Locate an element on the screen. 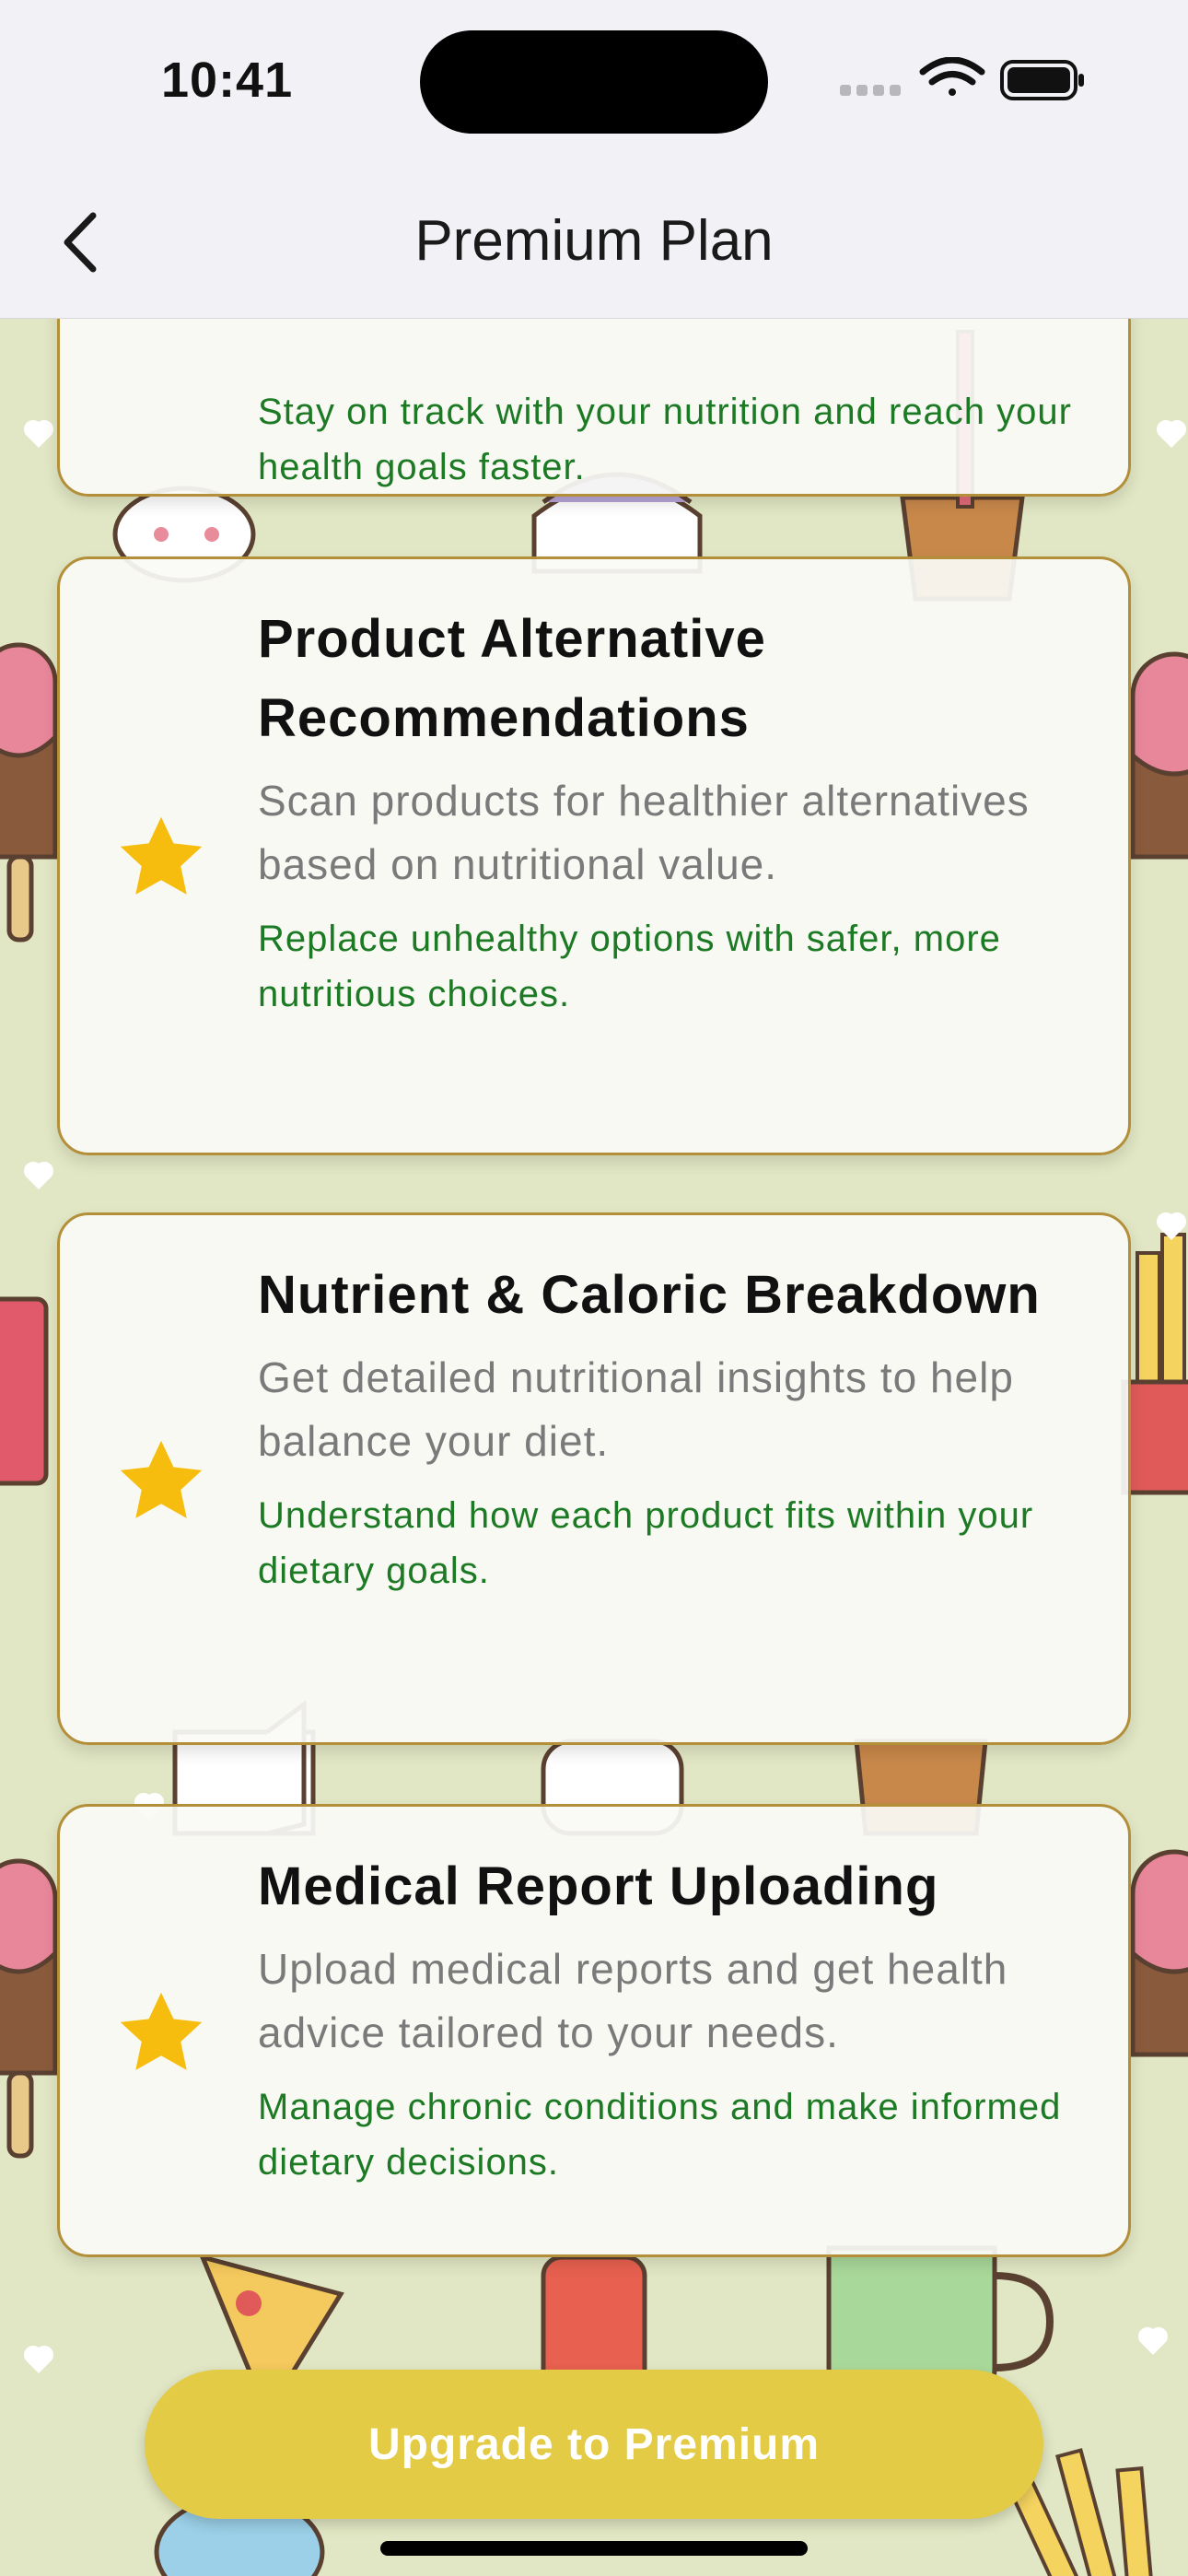  navigation-bar: Premium Plan is located at coordinates (594, 240).